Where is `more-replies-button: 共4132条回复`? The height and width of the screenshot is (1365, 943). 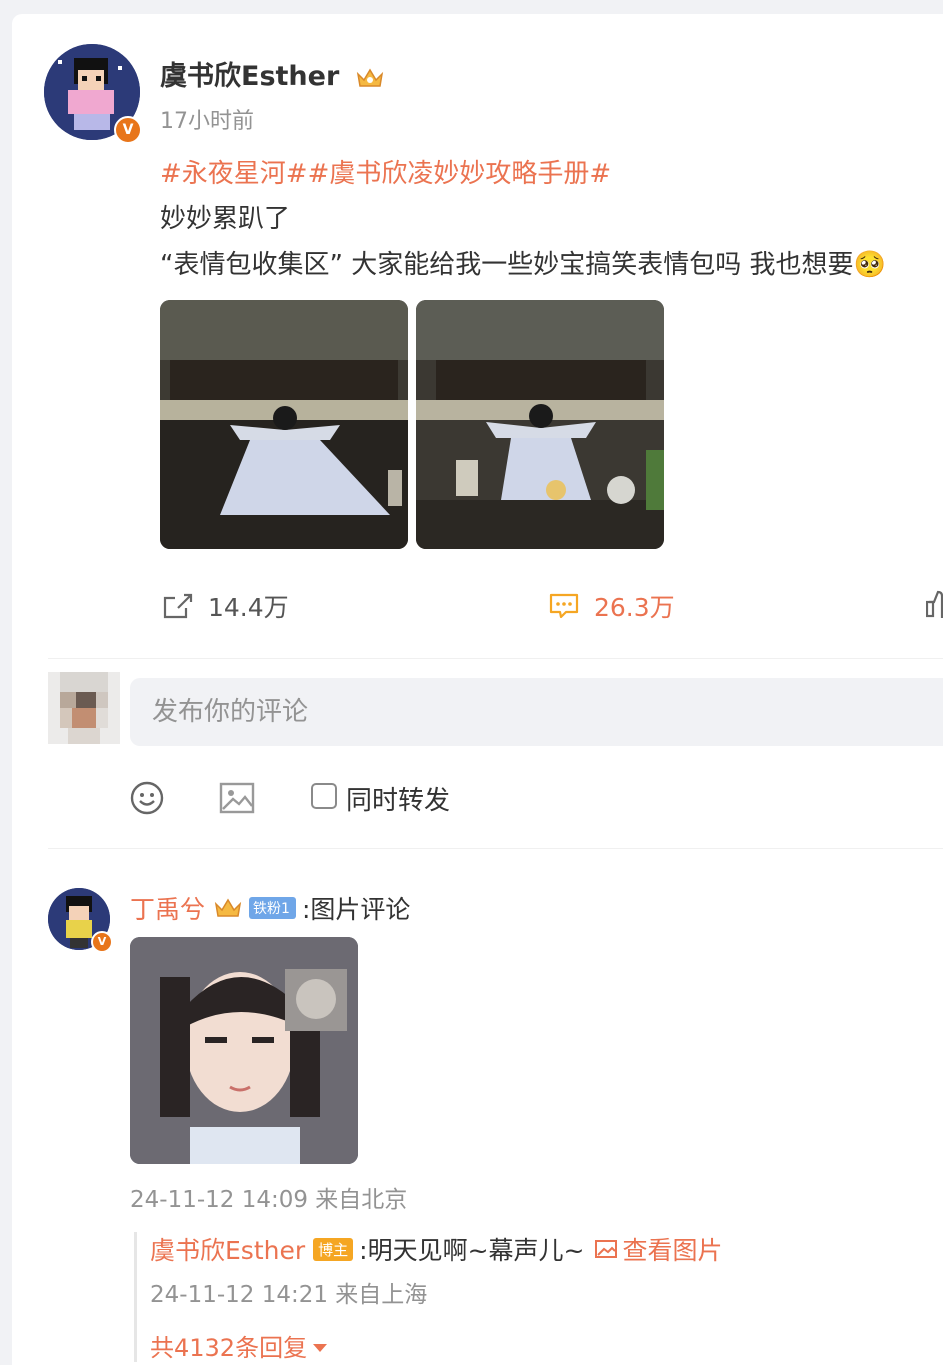 more-replies-button: 共4132条回复 is located at coordinates (239, 1345).